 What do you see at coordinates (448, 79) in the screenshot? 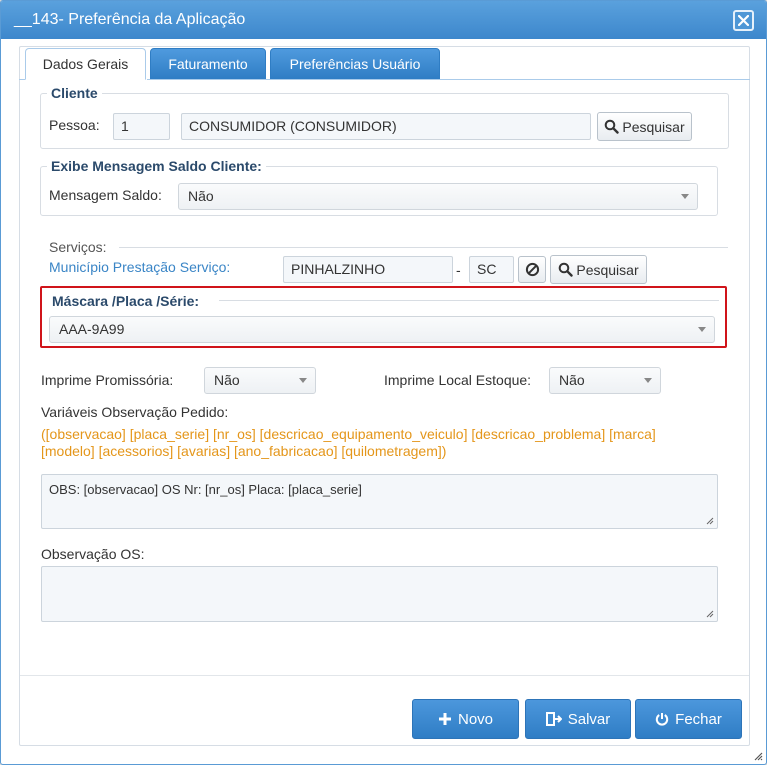
I see `tab-underline` at bounding box center [448, 79].